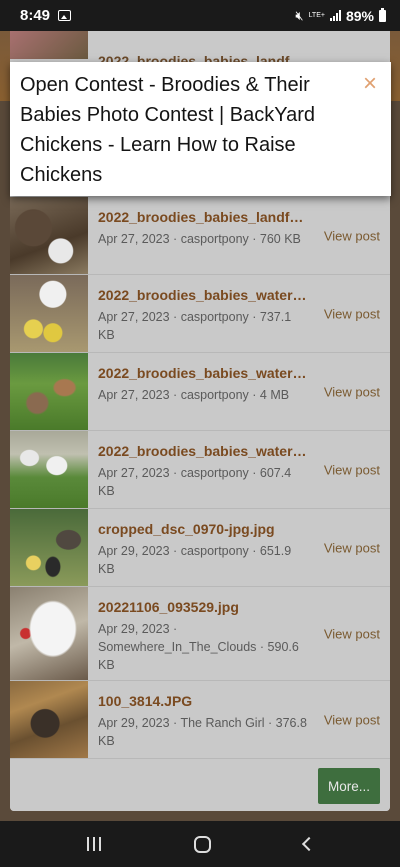 The image size is (400, 867). What do you see at coordinates (195, 482) in the screenshot?
I see `attachment-meta: Apr 27, 2023 · casportpony · 607.4 KB` at bounding box center [195, 482].